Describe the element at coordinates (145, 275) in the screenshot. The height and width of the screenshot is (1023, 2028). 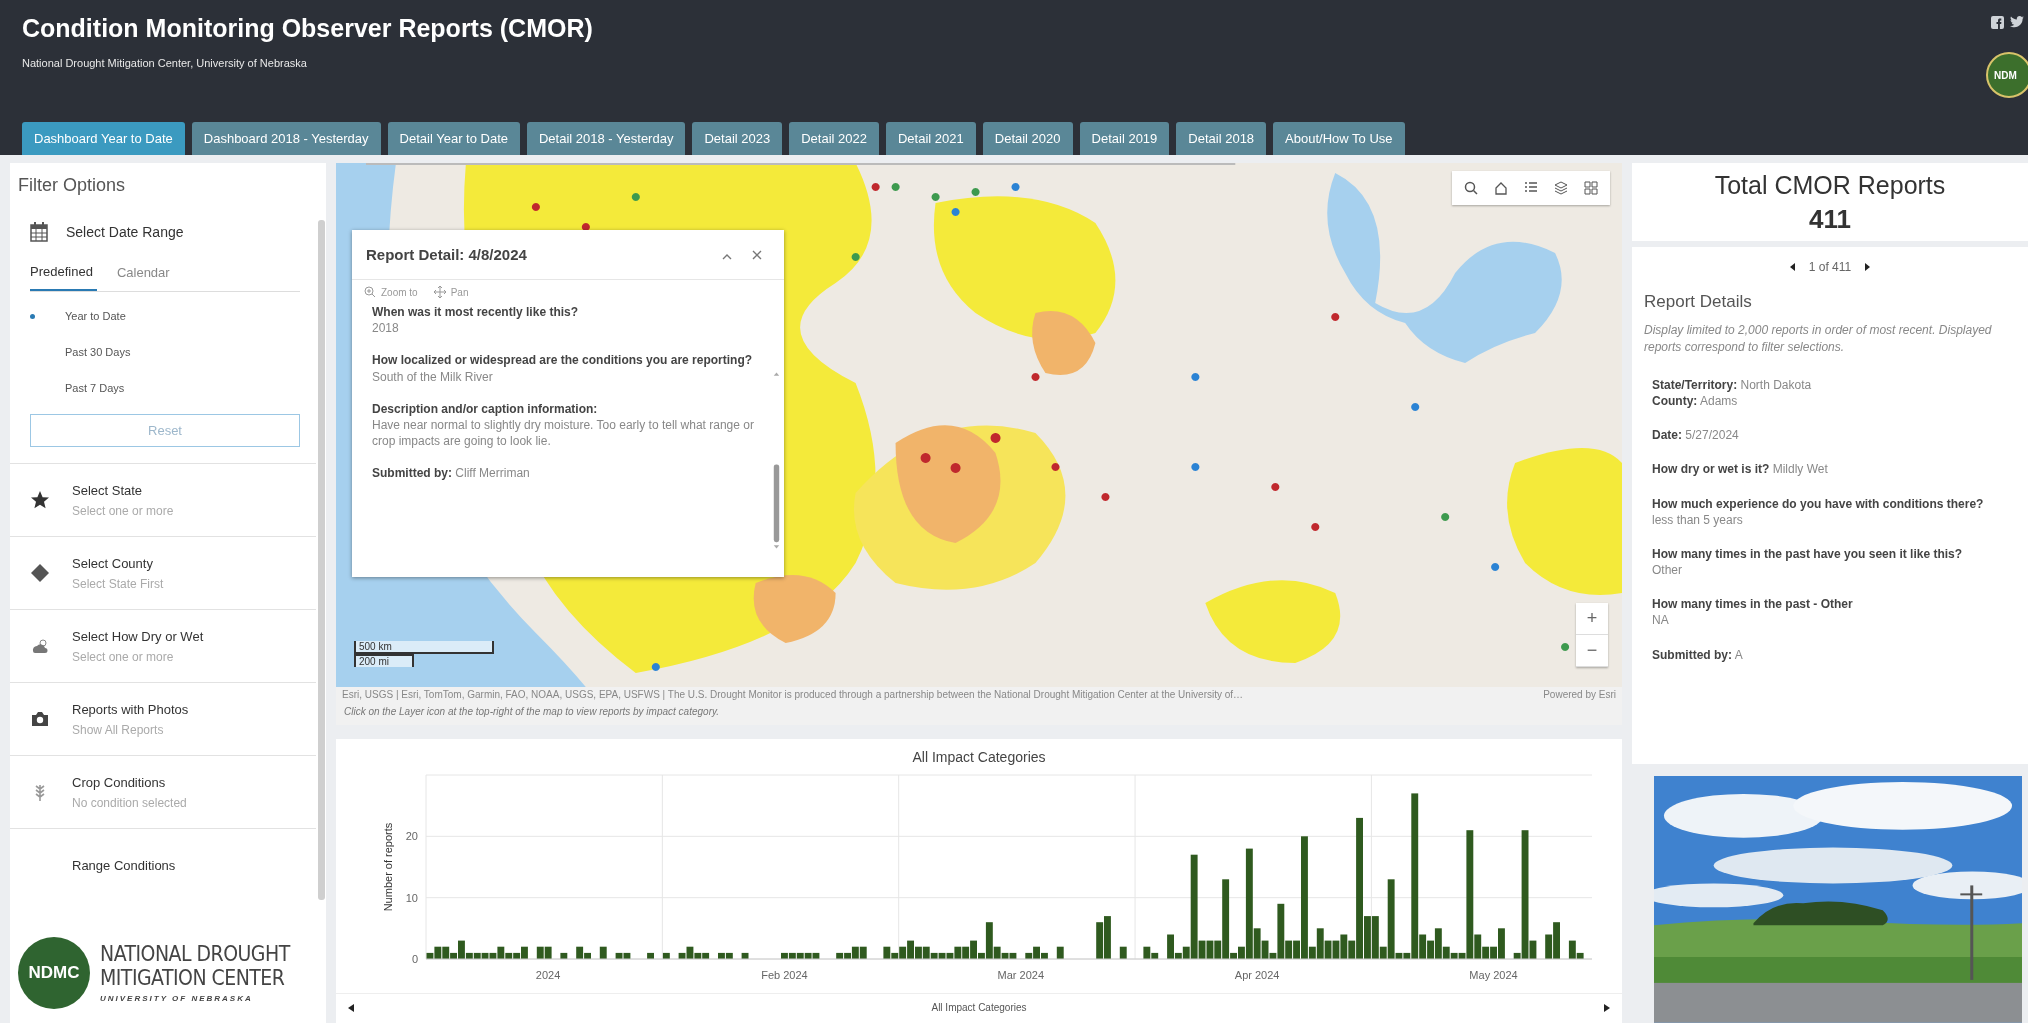
I see `tab: Calendar` at that location.